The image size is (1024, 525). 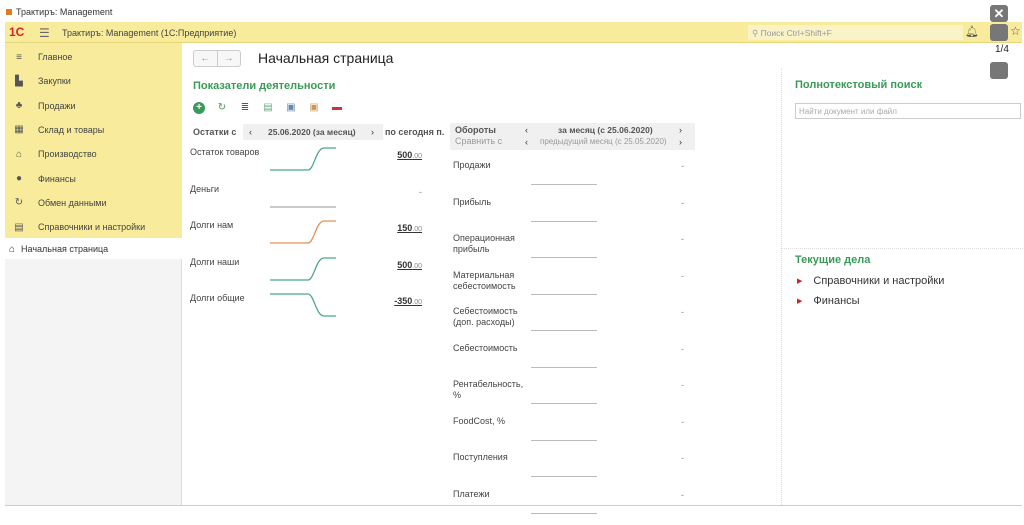 I want to click on sidebar-item: ▙ Закупки, so click(x=93, y=81).